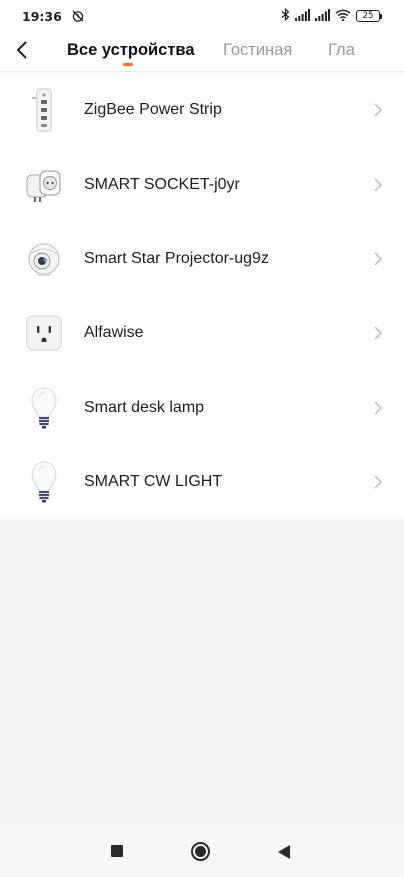 This screenshot has height=877, width=404. I want to click on device-row-alfawise: Alfawise, so click(202, 333).